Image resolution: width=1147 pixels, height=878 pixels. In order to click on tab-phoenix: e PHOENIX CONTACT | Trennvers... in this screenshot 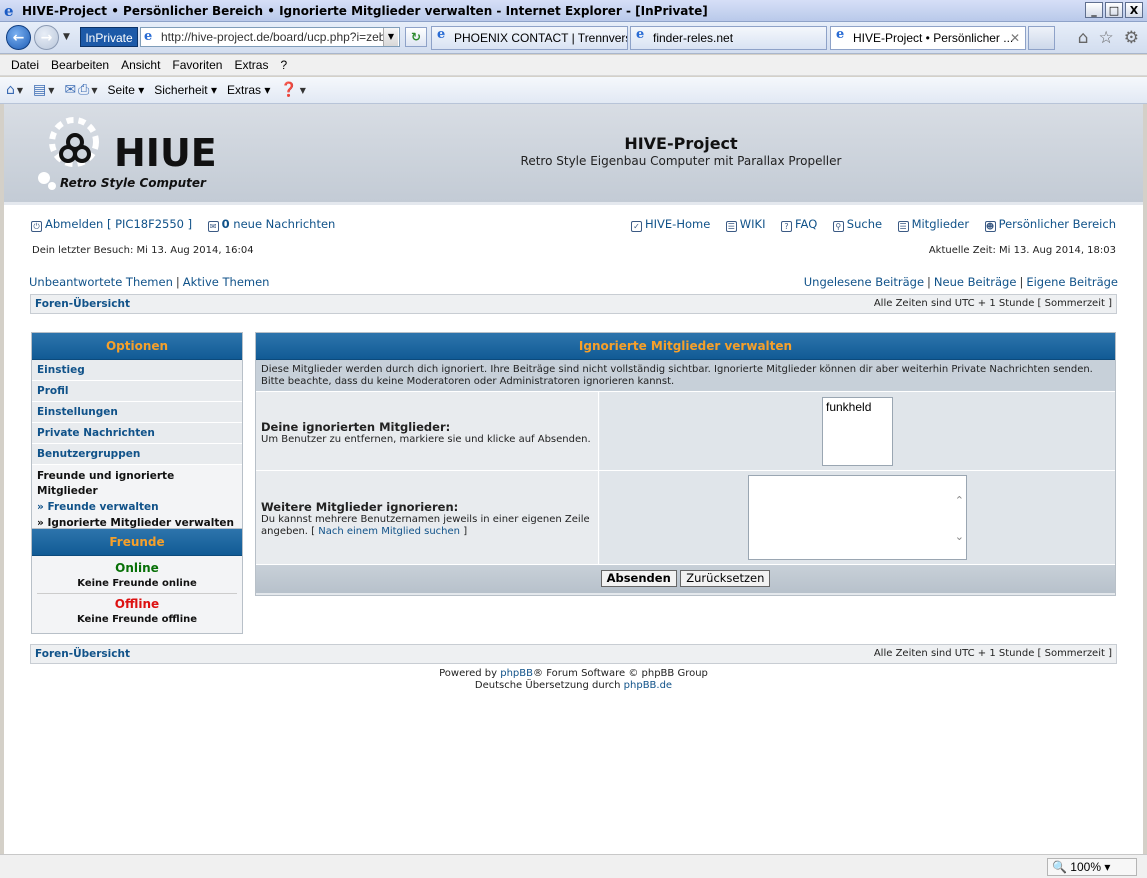, I will do `click(529, 38)`.